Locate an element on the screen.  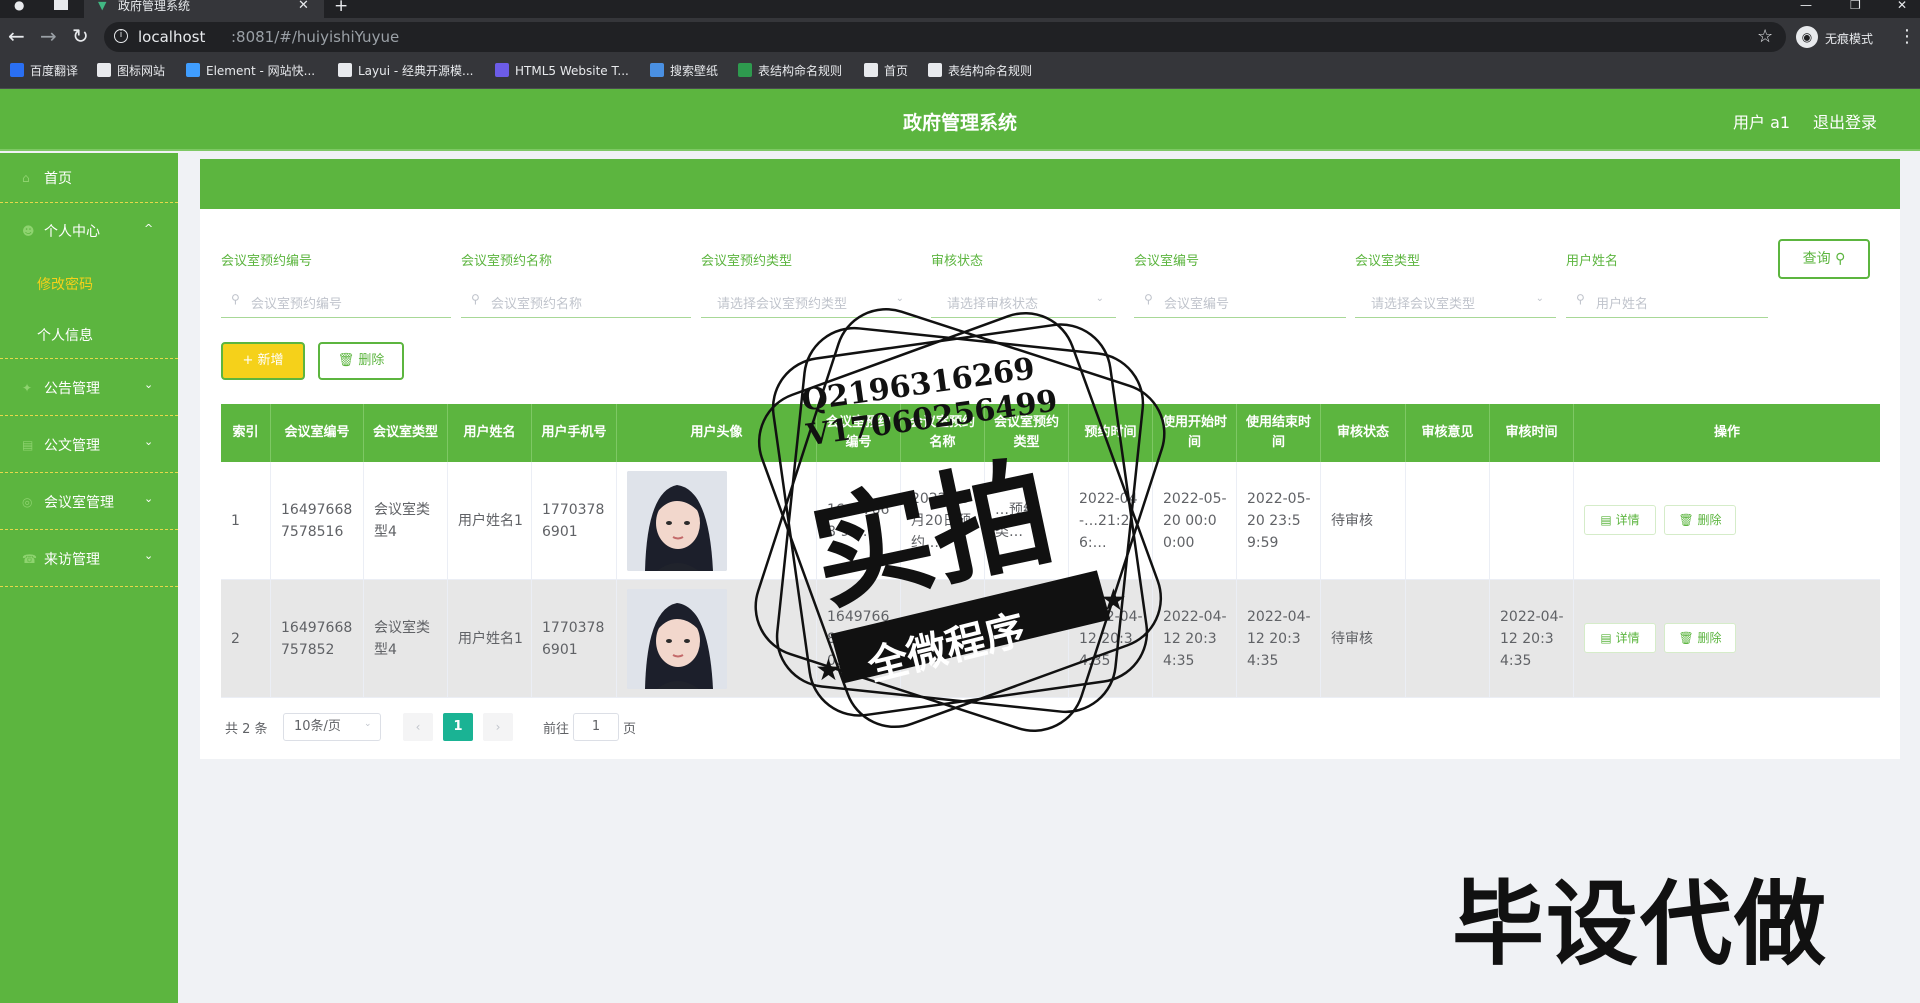
cell-booking-type is located at coordinates (1027, 639).